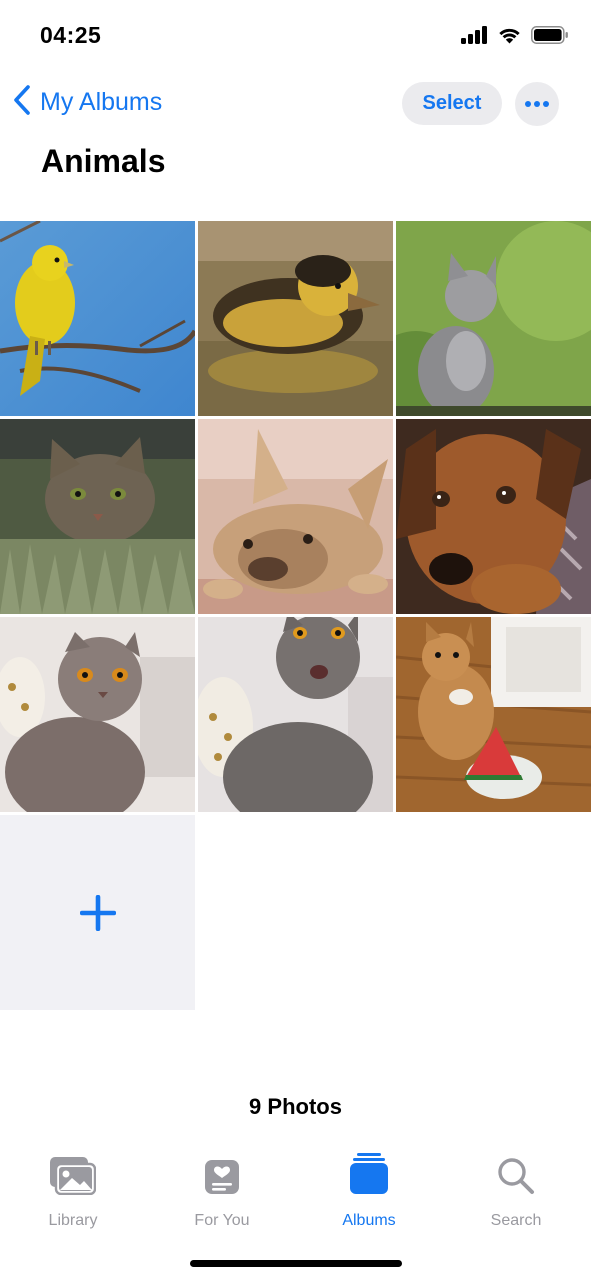 This screenshot has height=1280, width=591. I want to click on photo-thumbnail-tabby-cat, so click(97, 516).